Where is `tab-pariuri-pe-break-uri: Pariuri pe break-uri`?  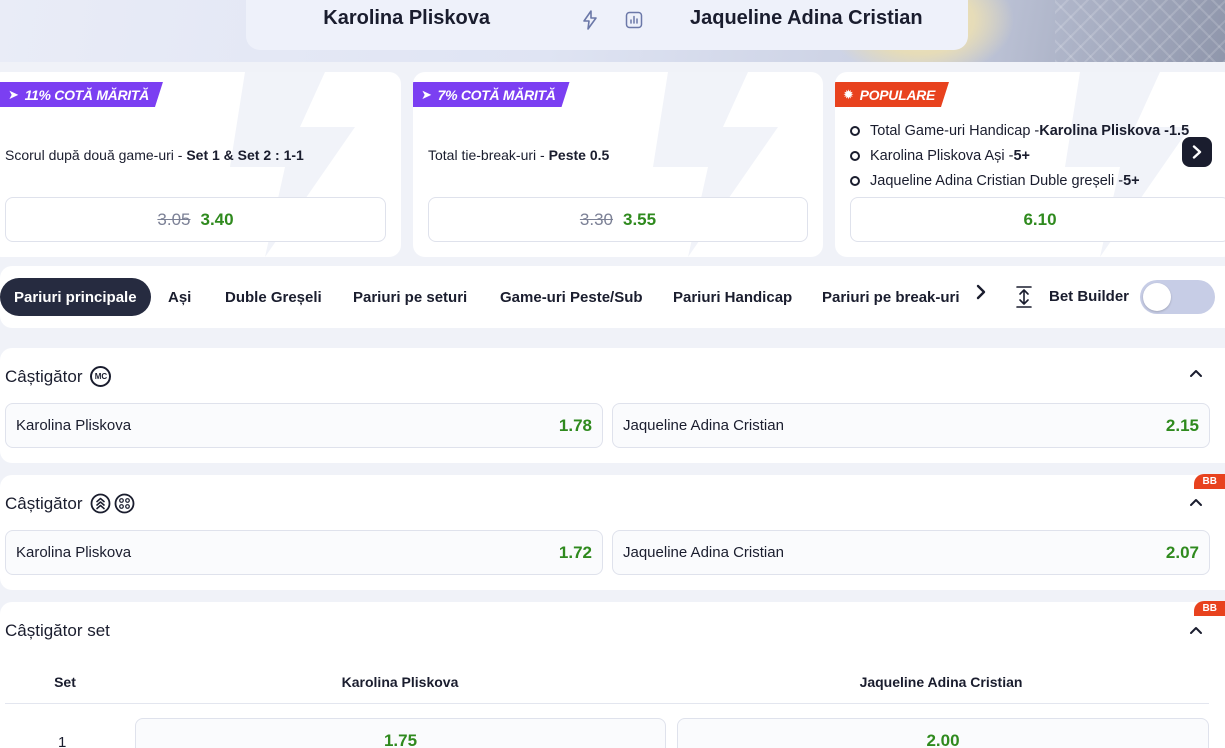 tab-pariuri-pe-break-uri: Pariuri pe break-uri is located at coordinates (891, 297).